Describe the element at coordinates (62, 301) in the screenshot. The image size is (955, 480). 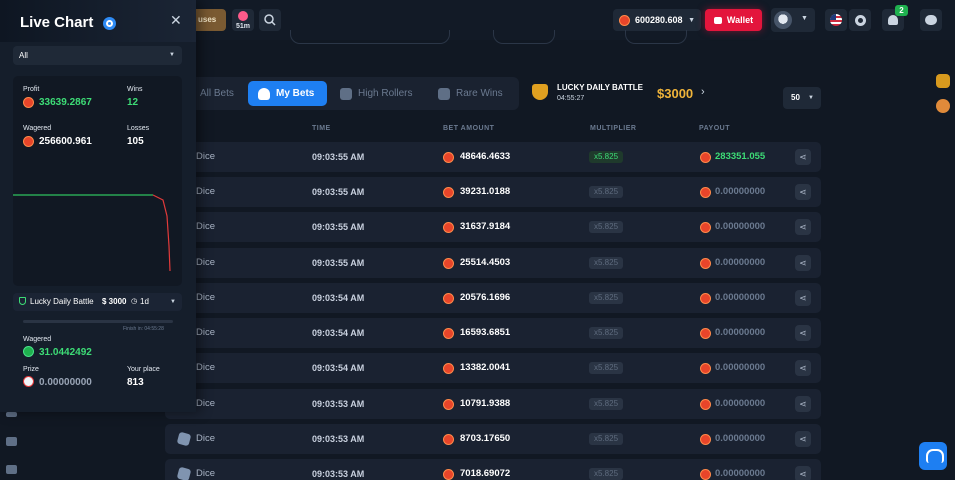
I see `battle-name: Lucky Daily Battle` at that location.